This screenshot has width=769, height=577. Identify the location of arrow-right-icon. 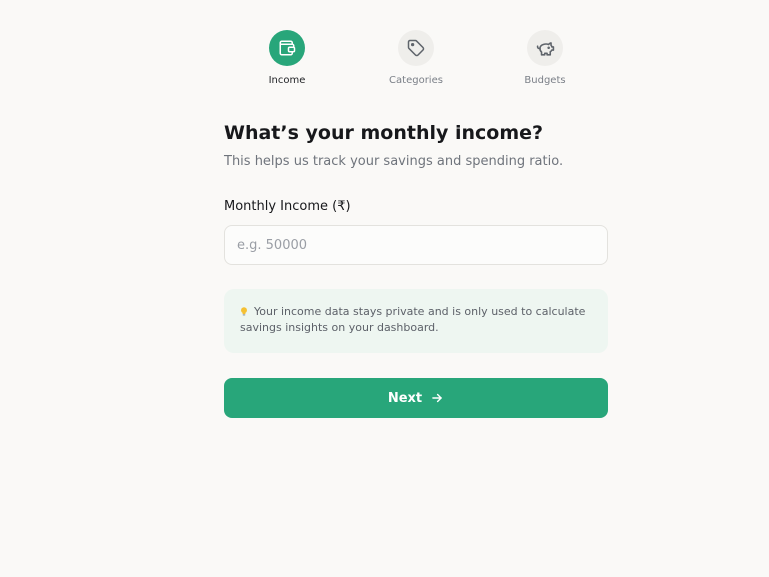
(437, 398).